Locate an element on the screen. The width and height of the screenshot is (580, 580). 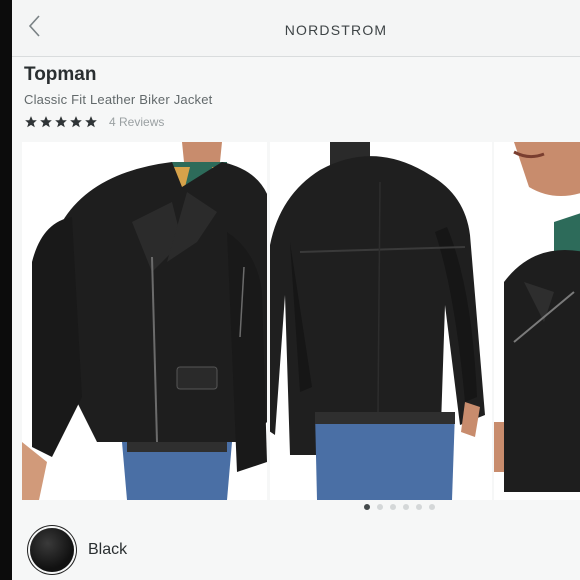
star-rating is located at coordinates (61, 122).